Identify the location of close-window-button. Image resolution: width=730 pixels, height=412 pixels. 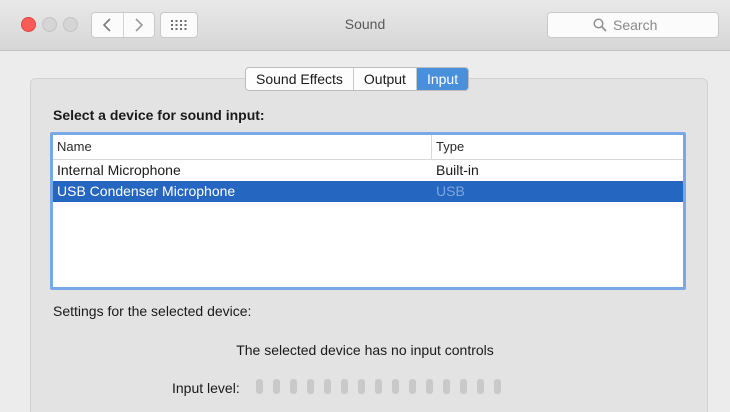
(28, 24).